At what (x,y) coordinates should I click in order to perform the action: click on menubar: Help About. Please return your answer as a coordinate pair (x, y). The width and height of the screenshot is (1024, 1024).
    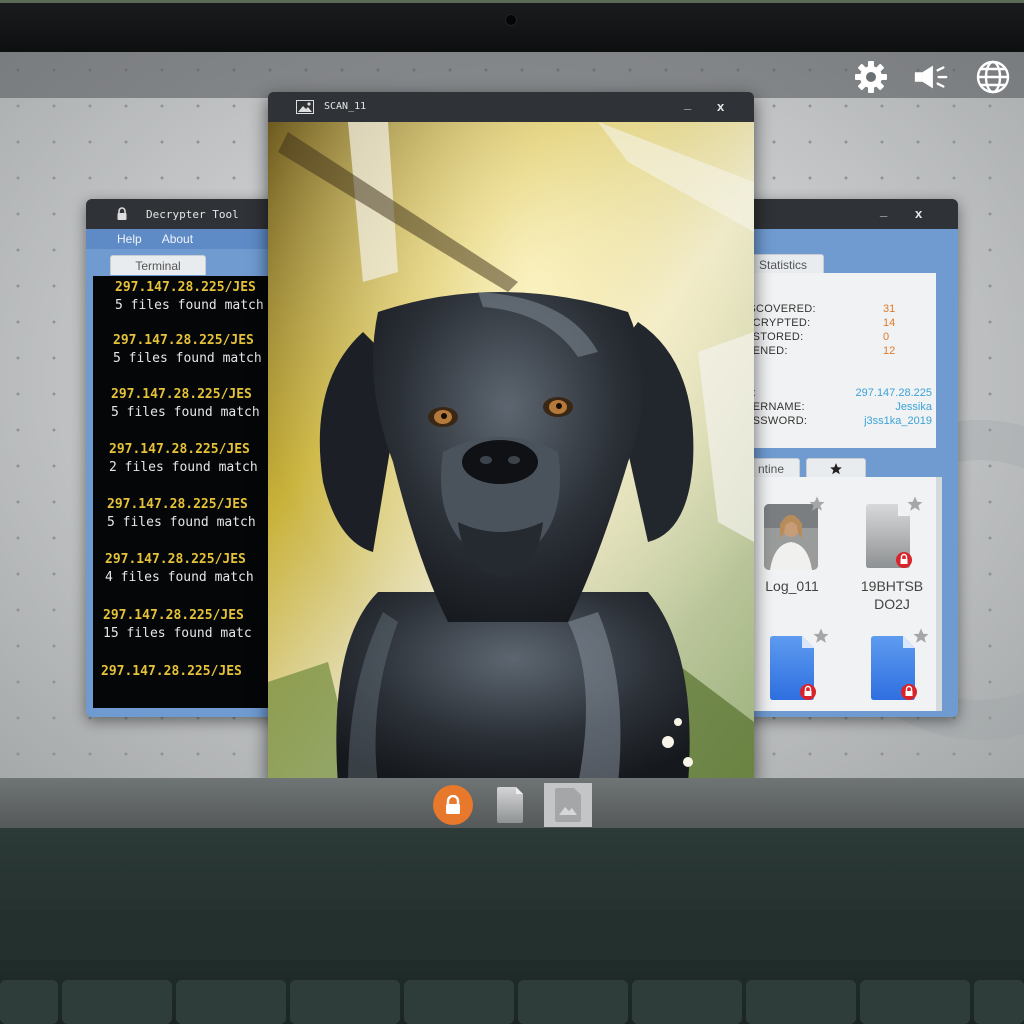
    Looking at the image, I should click on (186, 239).